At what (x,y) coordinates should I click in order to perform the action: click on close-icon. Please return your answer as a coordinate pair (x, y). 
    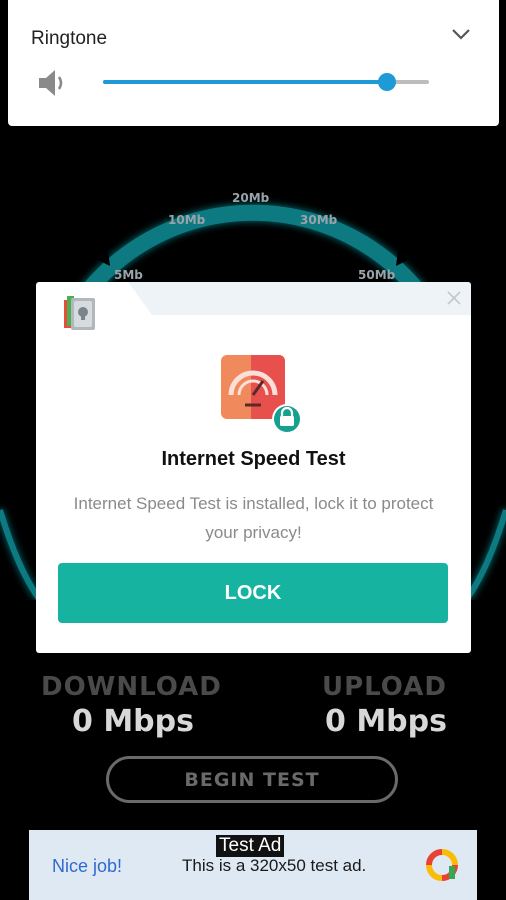
    Looking at the image, I should click on (454, 298).